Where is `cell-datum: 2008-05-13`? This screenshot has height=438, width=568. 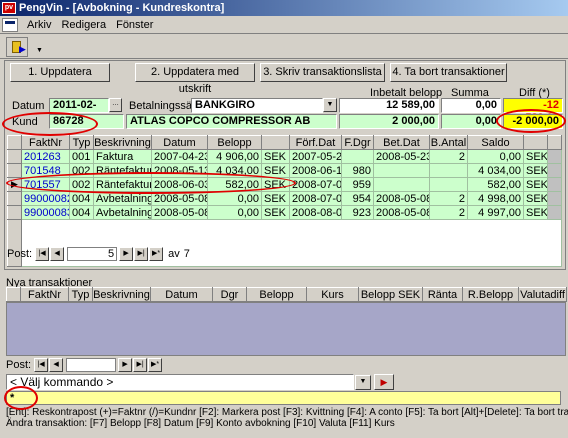 cell-datum: 2008-05-13 is located at coordinates (179, 170).